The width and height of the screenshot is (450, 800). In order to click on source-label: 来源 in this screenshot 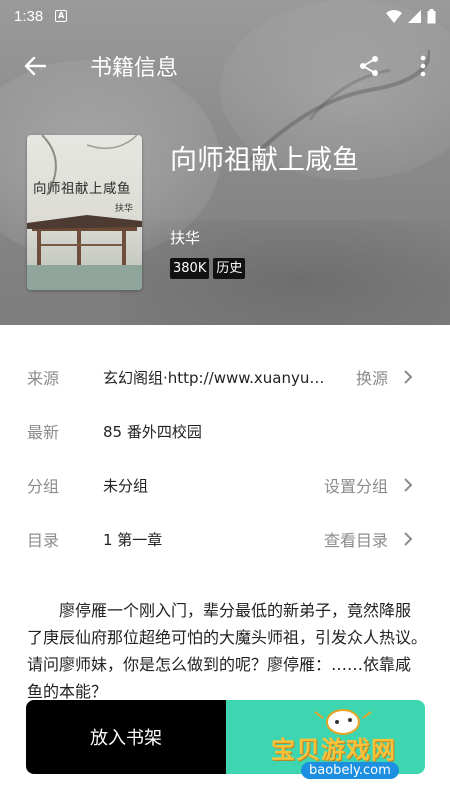, I will do `click(43, 378)`.